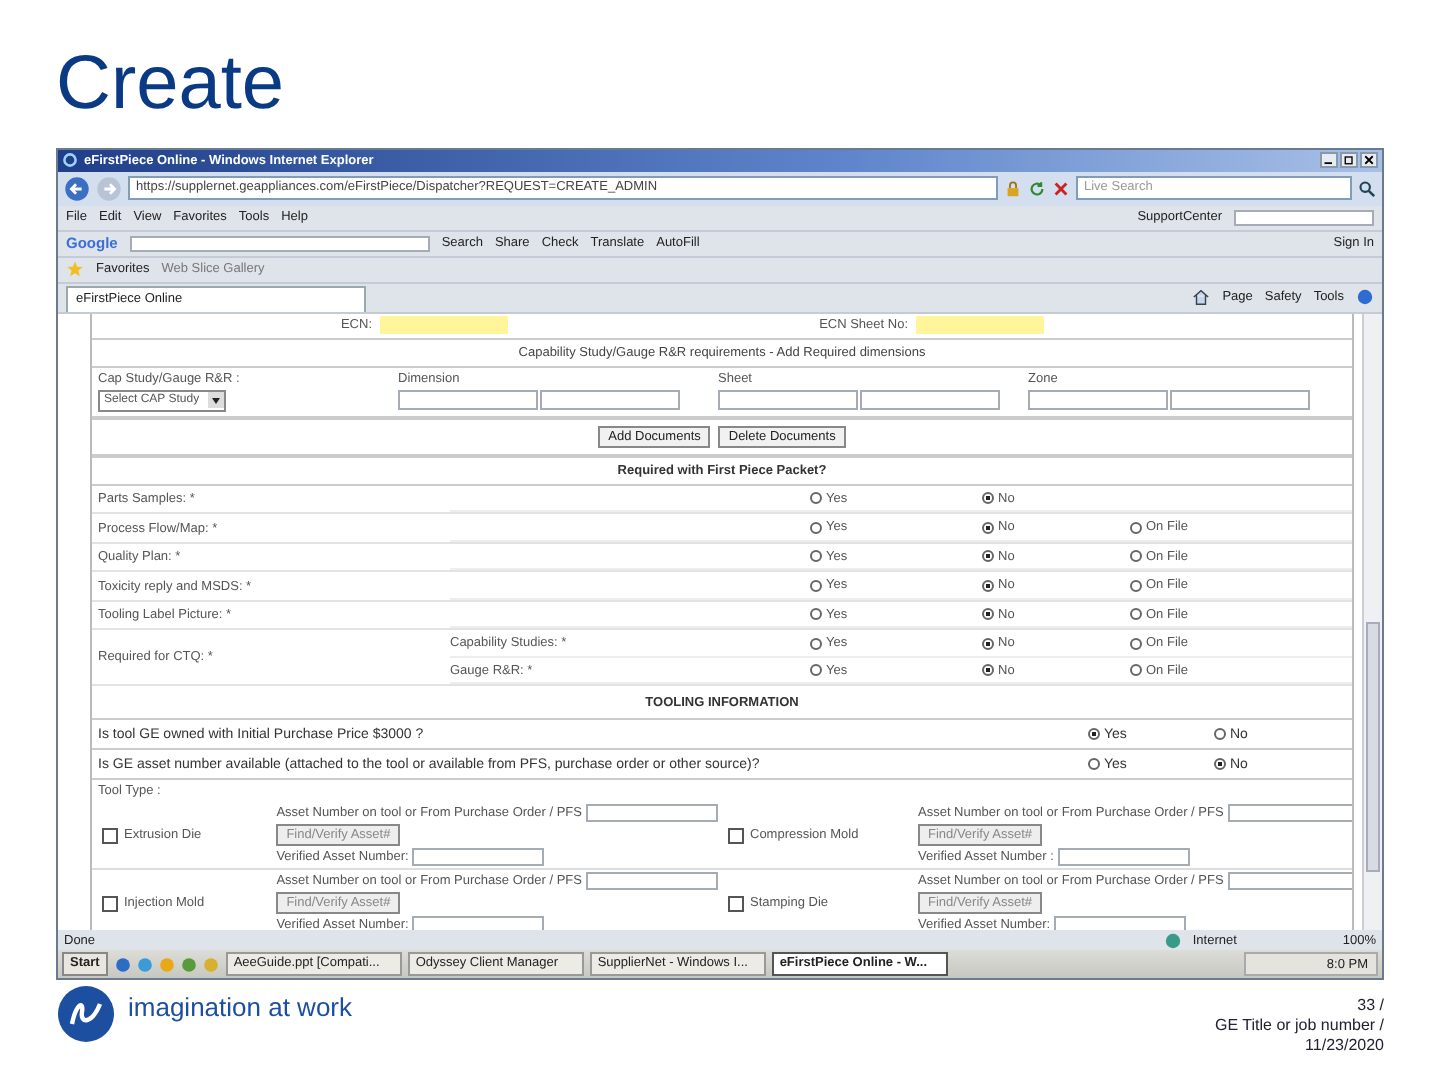  I want to click on footer-title: GE Title or job number /, so click(1299, 1026).